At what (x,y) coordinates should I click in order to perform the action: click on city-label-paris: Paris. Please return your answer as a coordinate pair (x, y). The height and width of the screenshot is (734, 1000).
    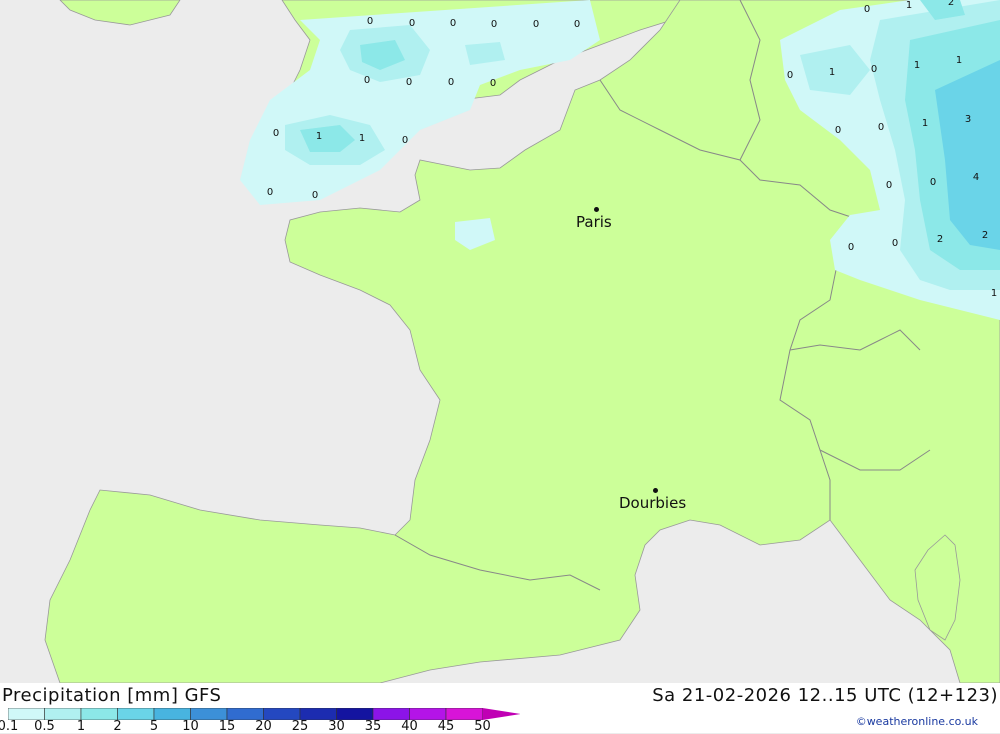
    Looking at the image, I should click on (594, 222).